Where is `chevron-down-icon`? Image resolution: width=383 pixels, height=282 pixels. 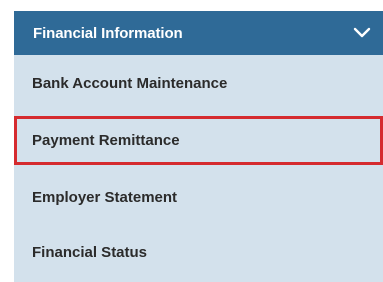 chevron-down-icon is located at coordinates (362, 33).